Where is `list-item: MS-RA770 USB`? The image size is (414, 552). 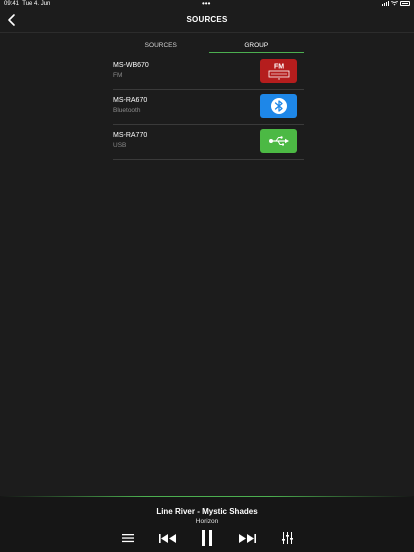
list-item: MS-RA770 USB is located at coordinates (208, 142).